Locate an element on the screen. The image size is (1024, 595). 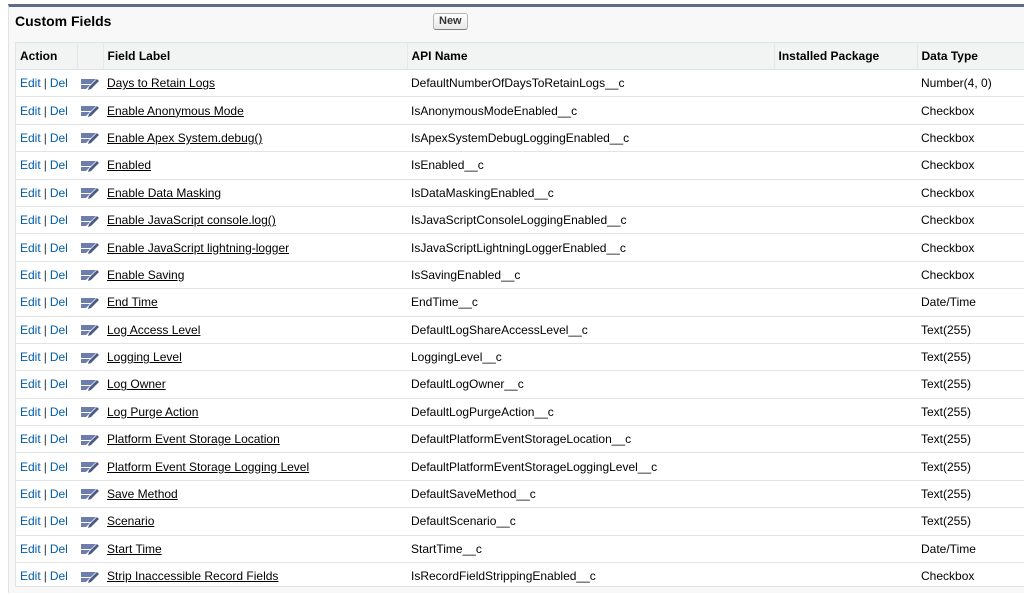
field-label-link: Days to Retain Logs is located at coordinates (161, 83).